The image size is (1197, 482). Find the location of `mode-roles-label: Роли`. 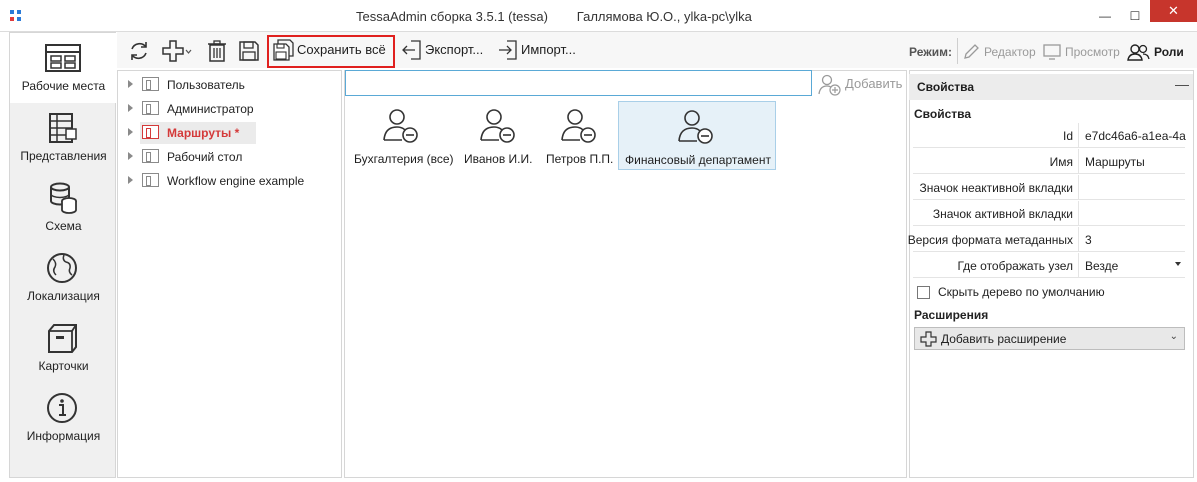

mode-roles-label: Роли is located at coordinates (1169, 52).